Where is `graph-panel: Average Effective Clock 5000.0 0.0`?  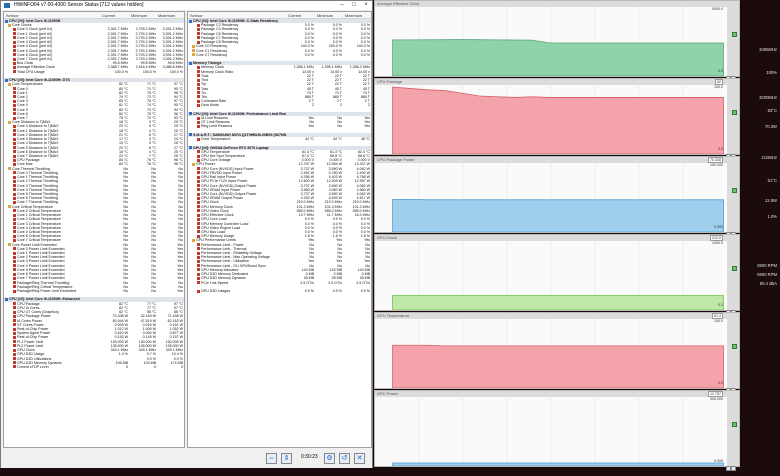
graph-panel: Average Effective Clock 5000.0 0.0 is located at coordinates (557, 40).